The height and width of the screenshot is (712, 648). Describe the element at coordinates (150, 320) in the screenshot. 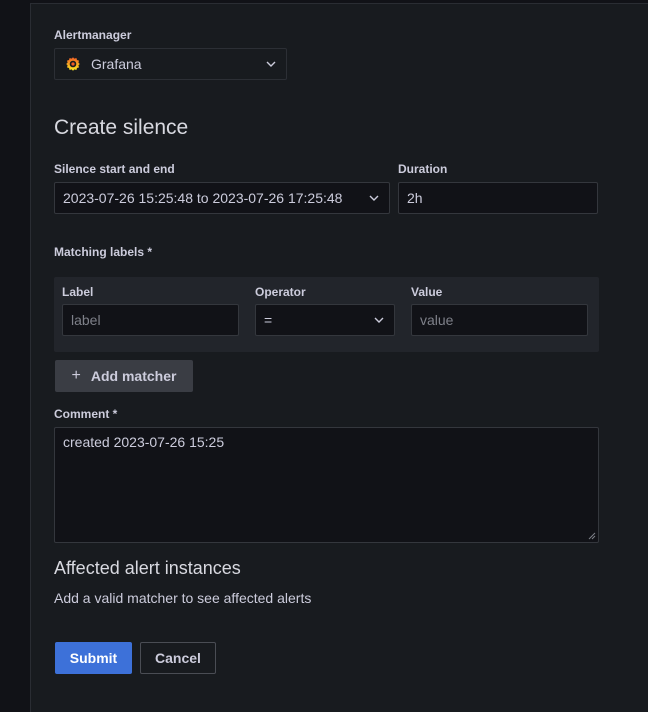

I see `matcher-label-input: label` at that location.